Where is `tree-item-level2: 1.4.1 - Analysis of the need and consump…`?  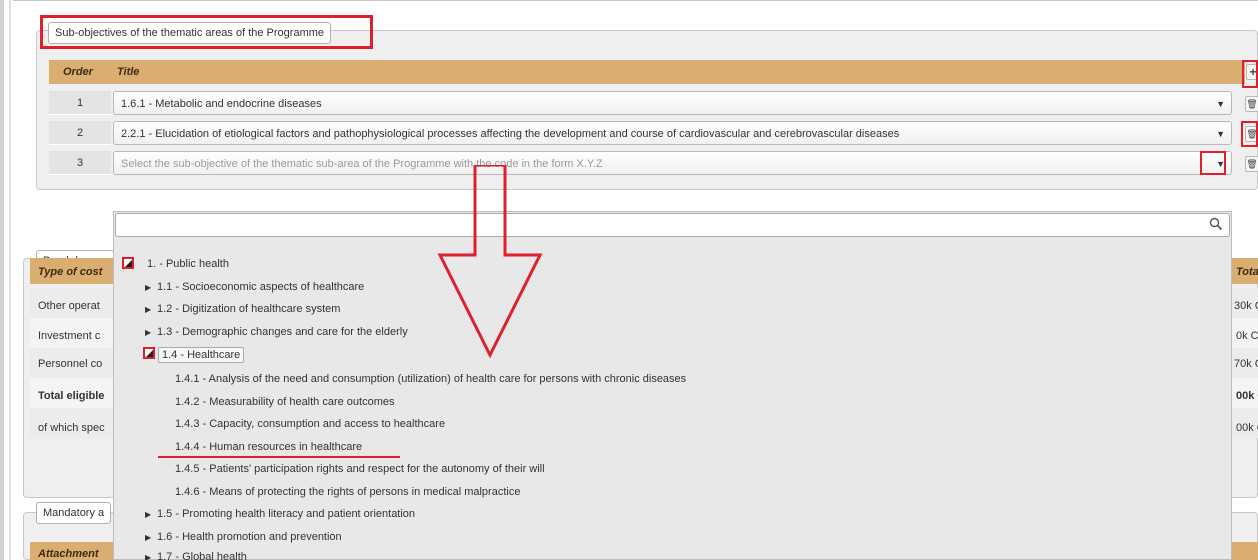
tree-item-level2: 1.4.1 - Analysis of the need and consump… is located at coordinates (430, 379).